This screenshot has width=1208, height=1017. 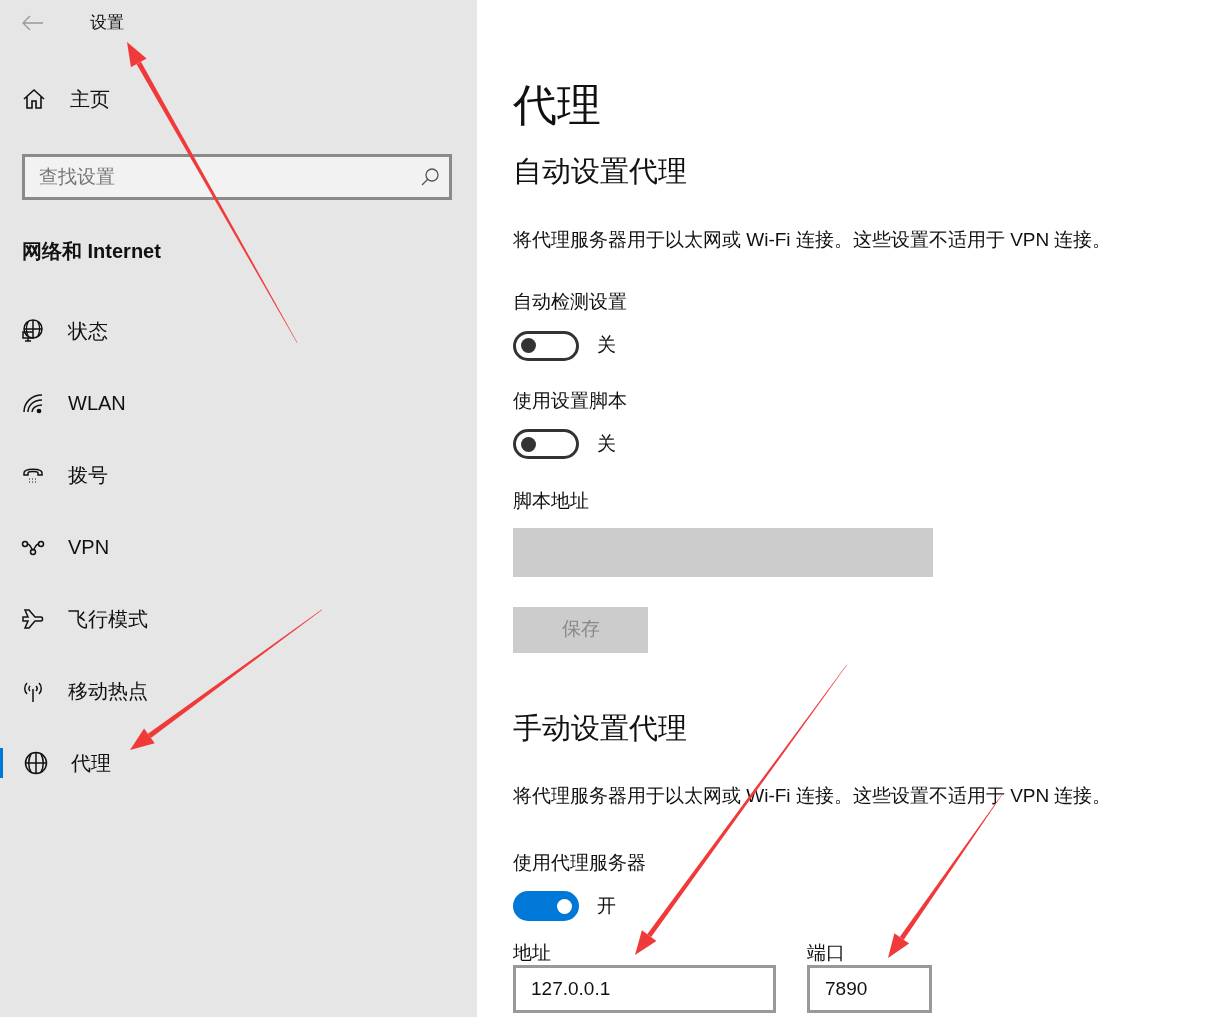 I want to click on nav-item: VPN, so click(x=238, y=547).